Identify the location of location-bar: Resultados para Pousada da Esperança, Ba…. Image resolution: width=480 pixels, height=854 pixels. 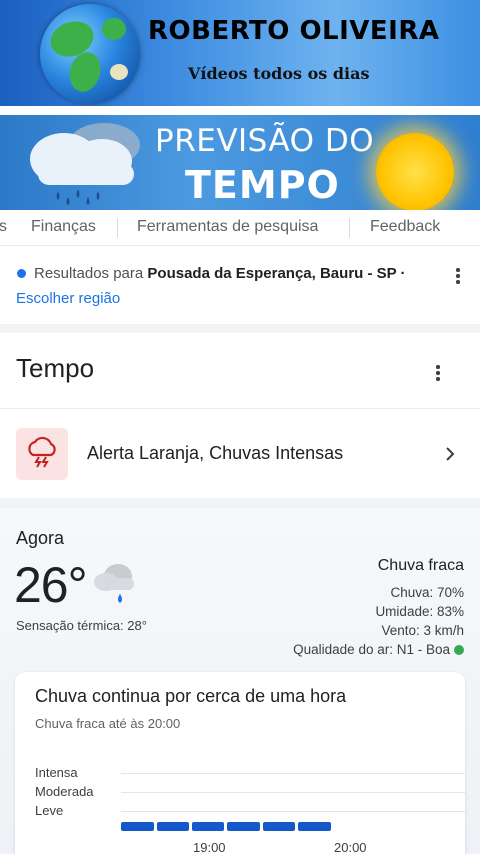
(240, 290).